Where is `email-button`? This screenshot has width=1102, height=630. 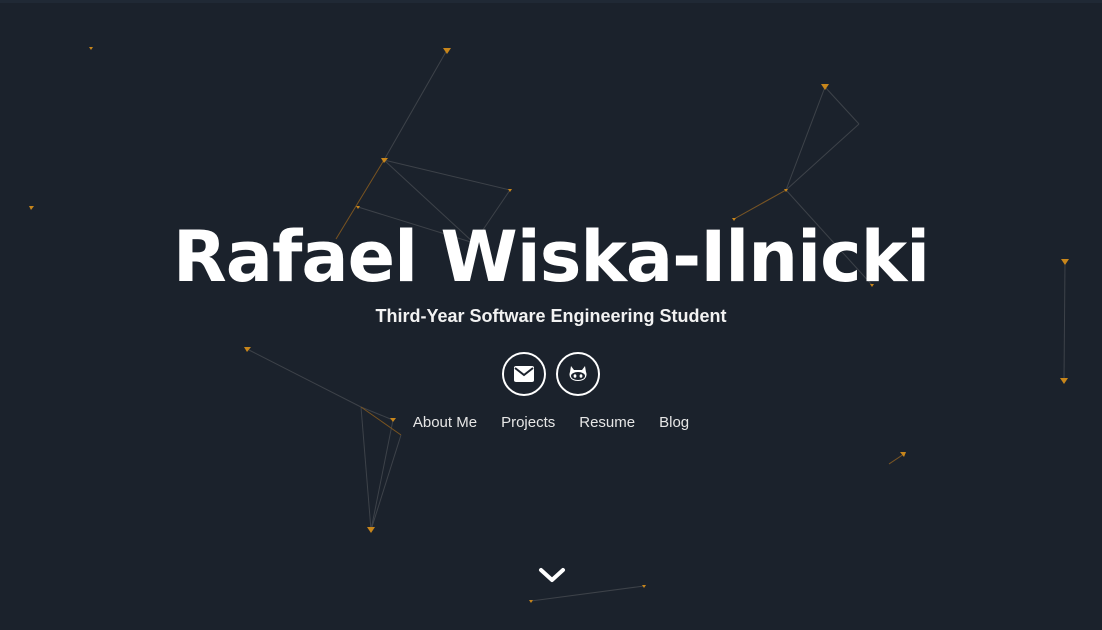 email-button is located at coordinates (524, 374).